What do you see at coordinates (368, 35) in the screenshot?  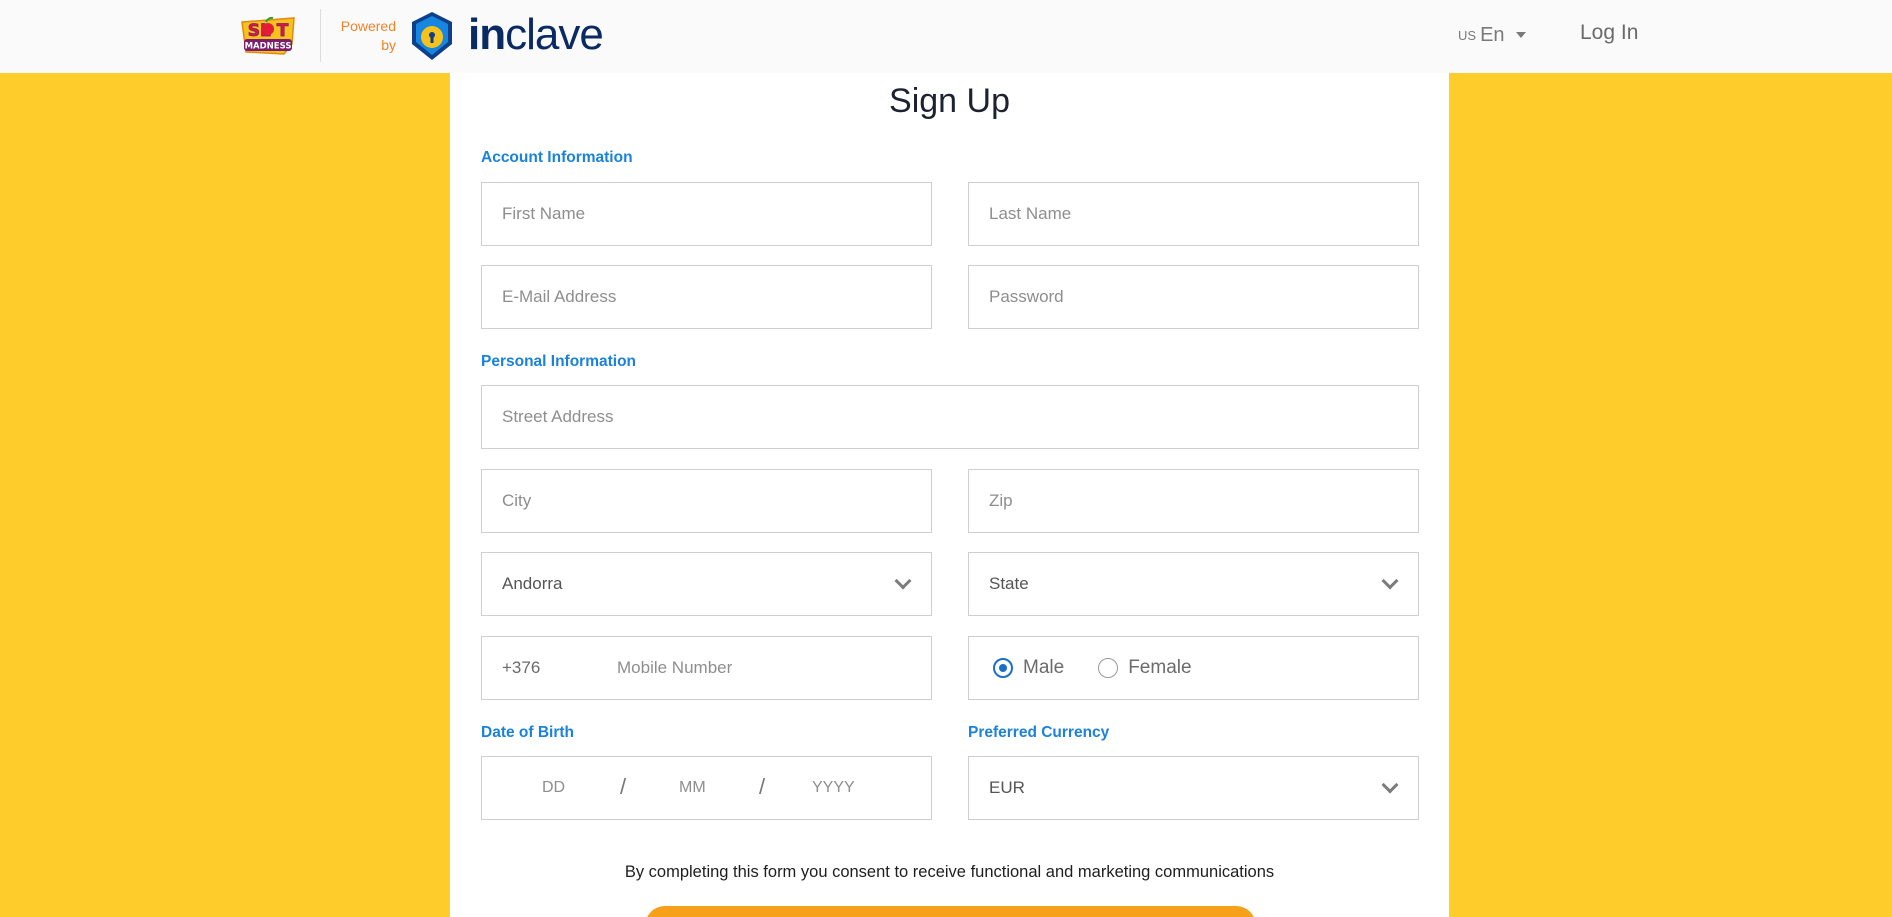 I see `powered-by-label: Powered by` at bounding box center [368, 35].